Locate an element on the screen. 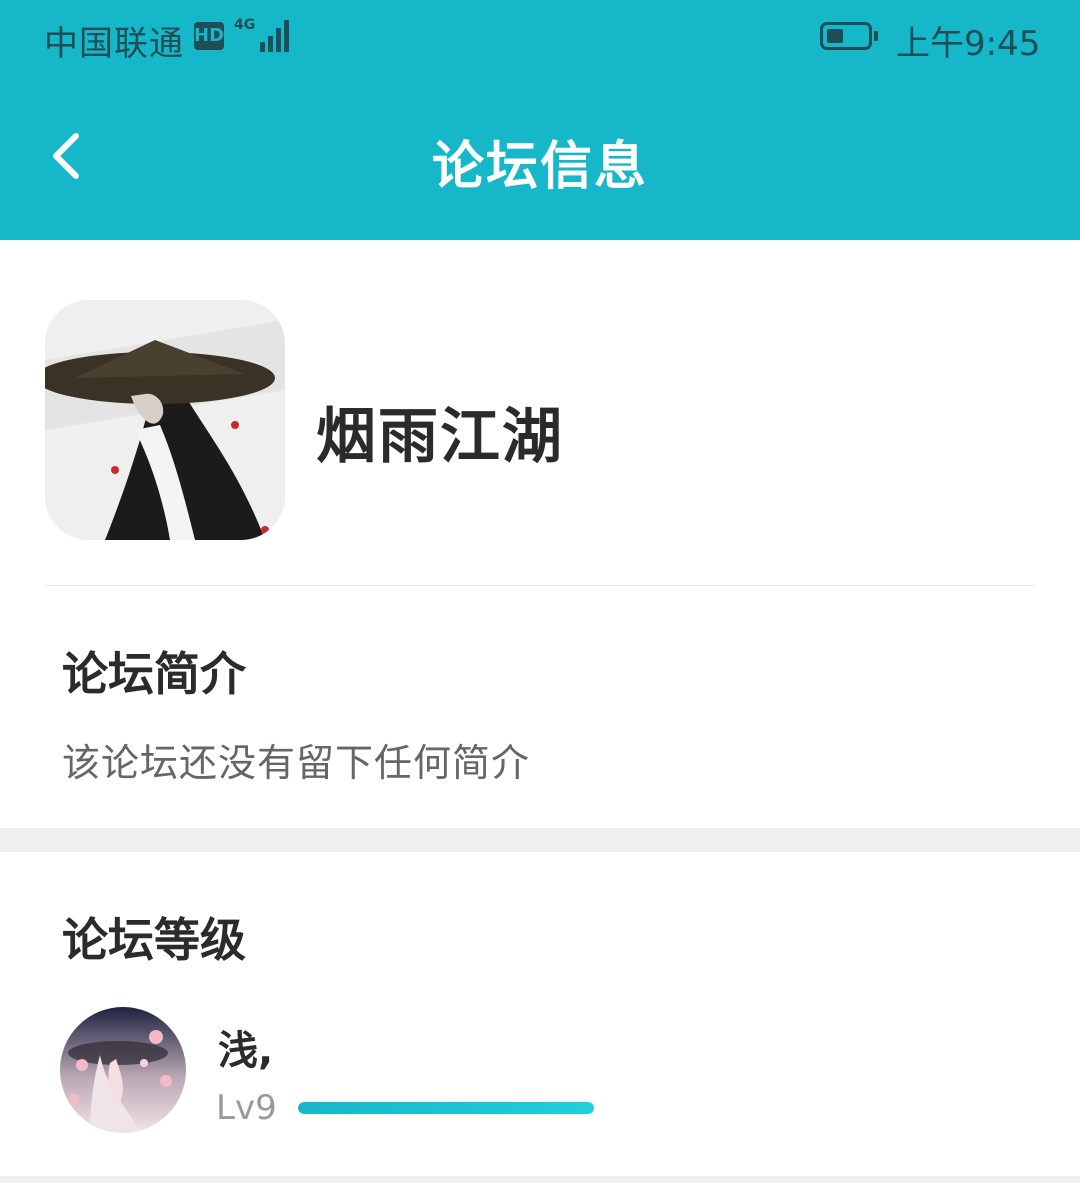 This screenshot has height=1183, width=1080. level-progress-fill is located at coordinates (446, 1108).